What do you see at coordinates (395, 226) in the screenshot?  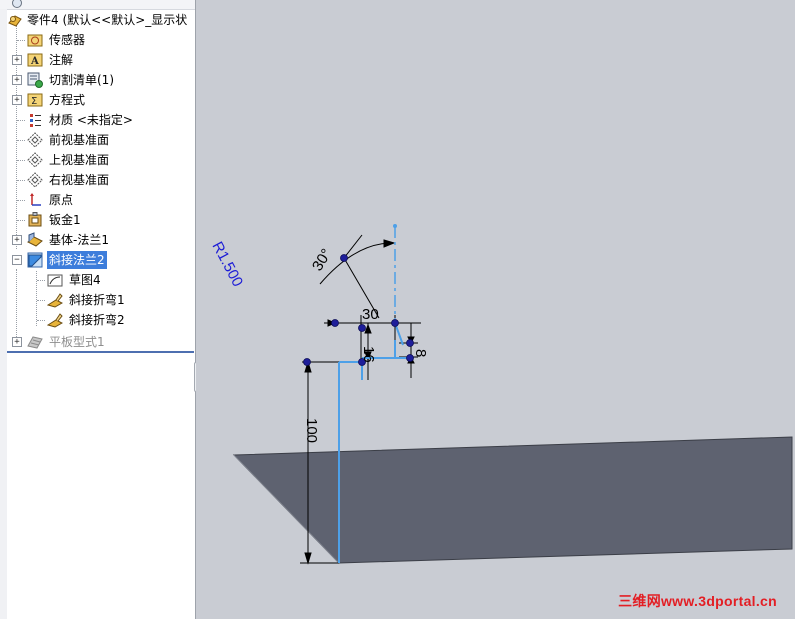 I see `centerline-endpoint` at bounding box center [395, 226].